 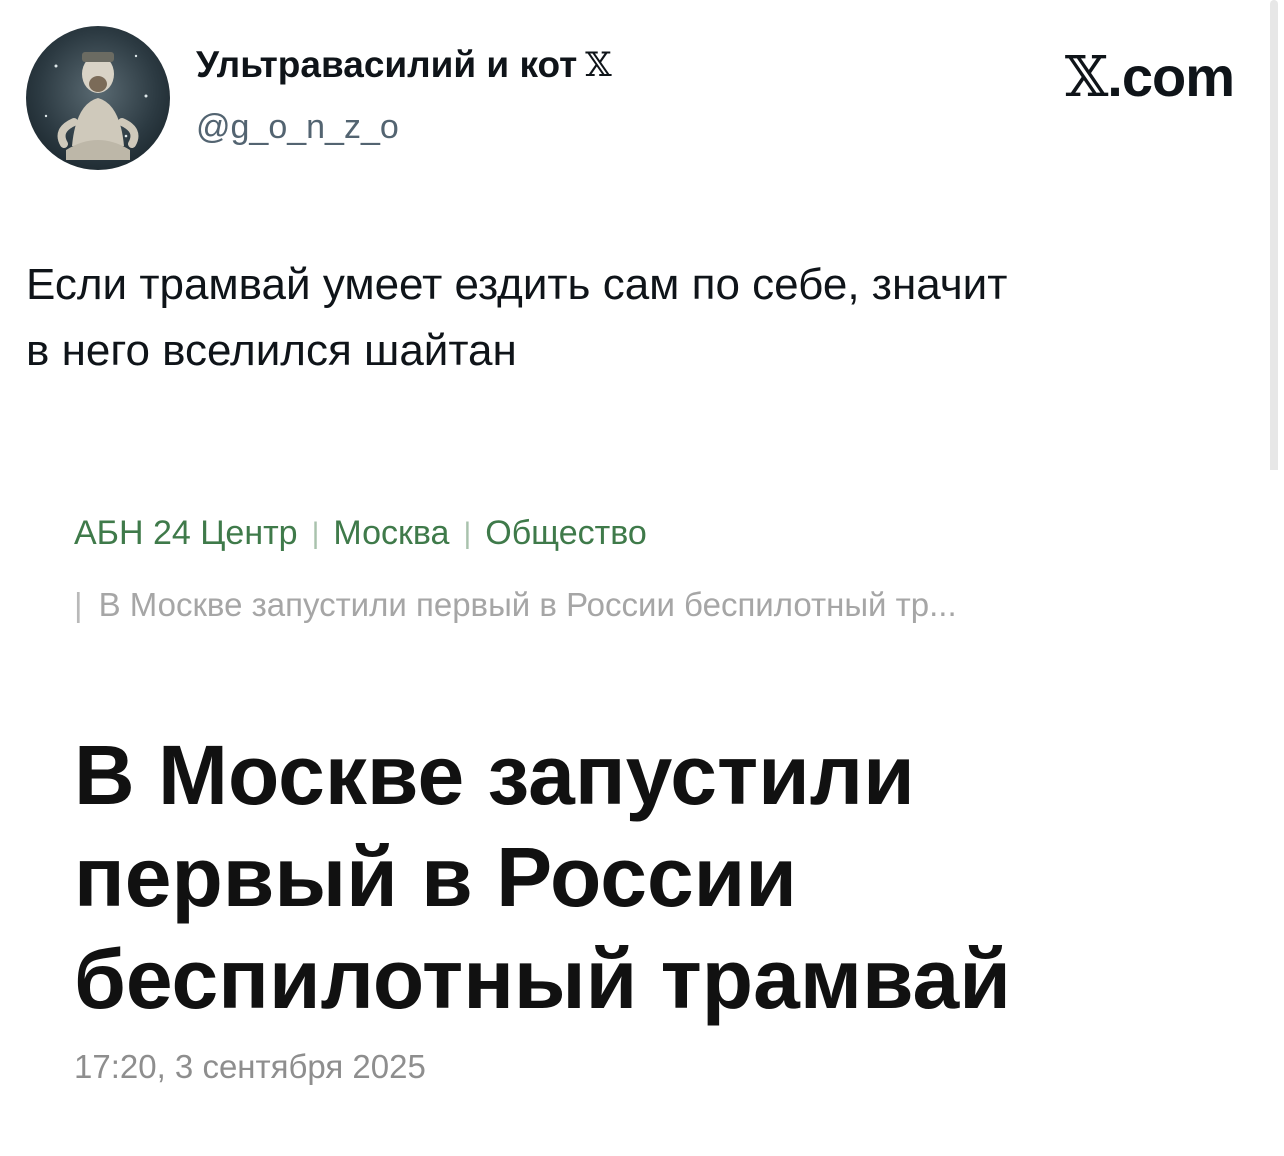 I want to click on headline-line: первый в России, so click(x=435, y=877).